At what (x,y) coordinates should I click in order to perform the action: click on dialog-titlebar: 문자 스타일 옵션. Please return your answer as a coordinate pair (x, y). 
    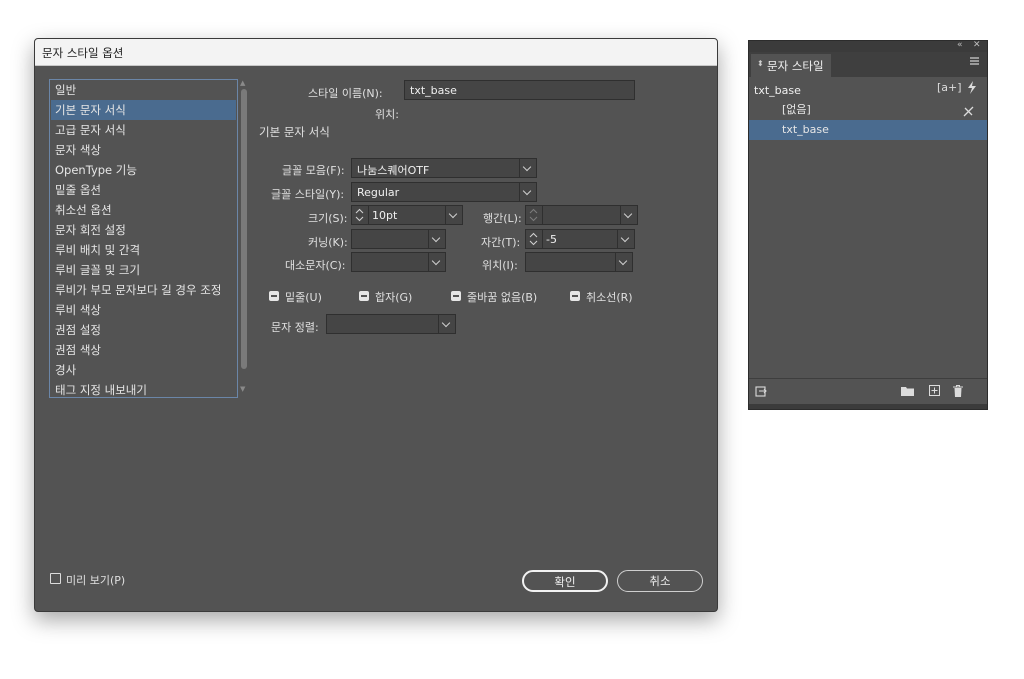
    Looking at the image, I should click on (376, 52).